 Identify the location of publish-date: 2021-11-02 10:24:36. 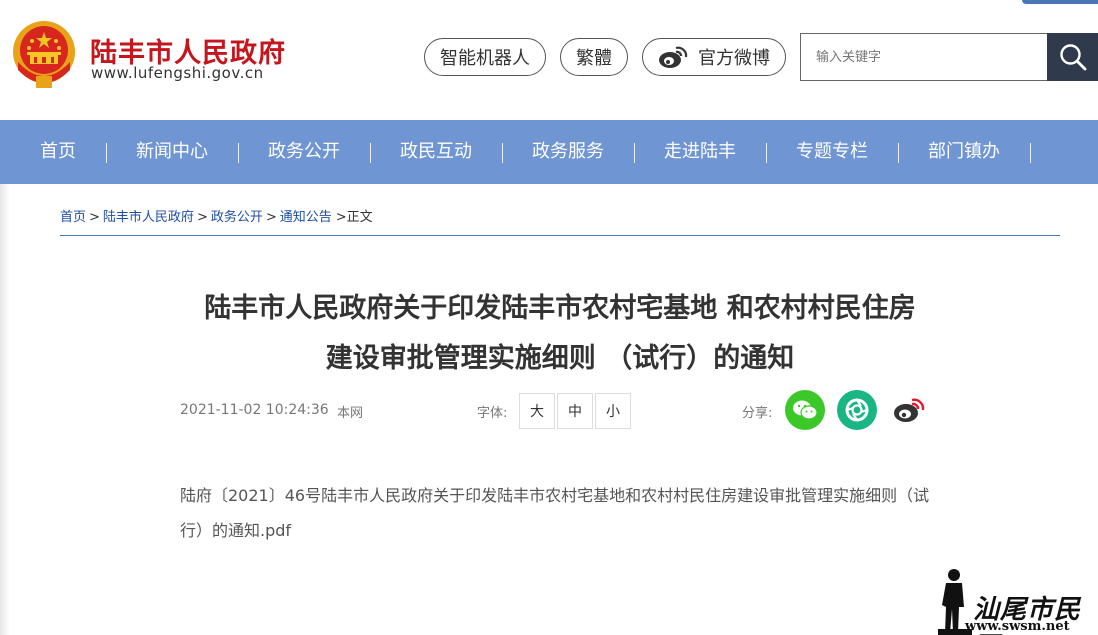
(254, 410).